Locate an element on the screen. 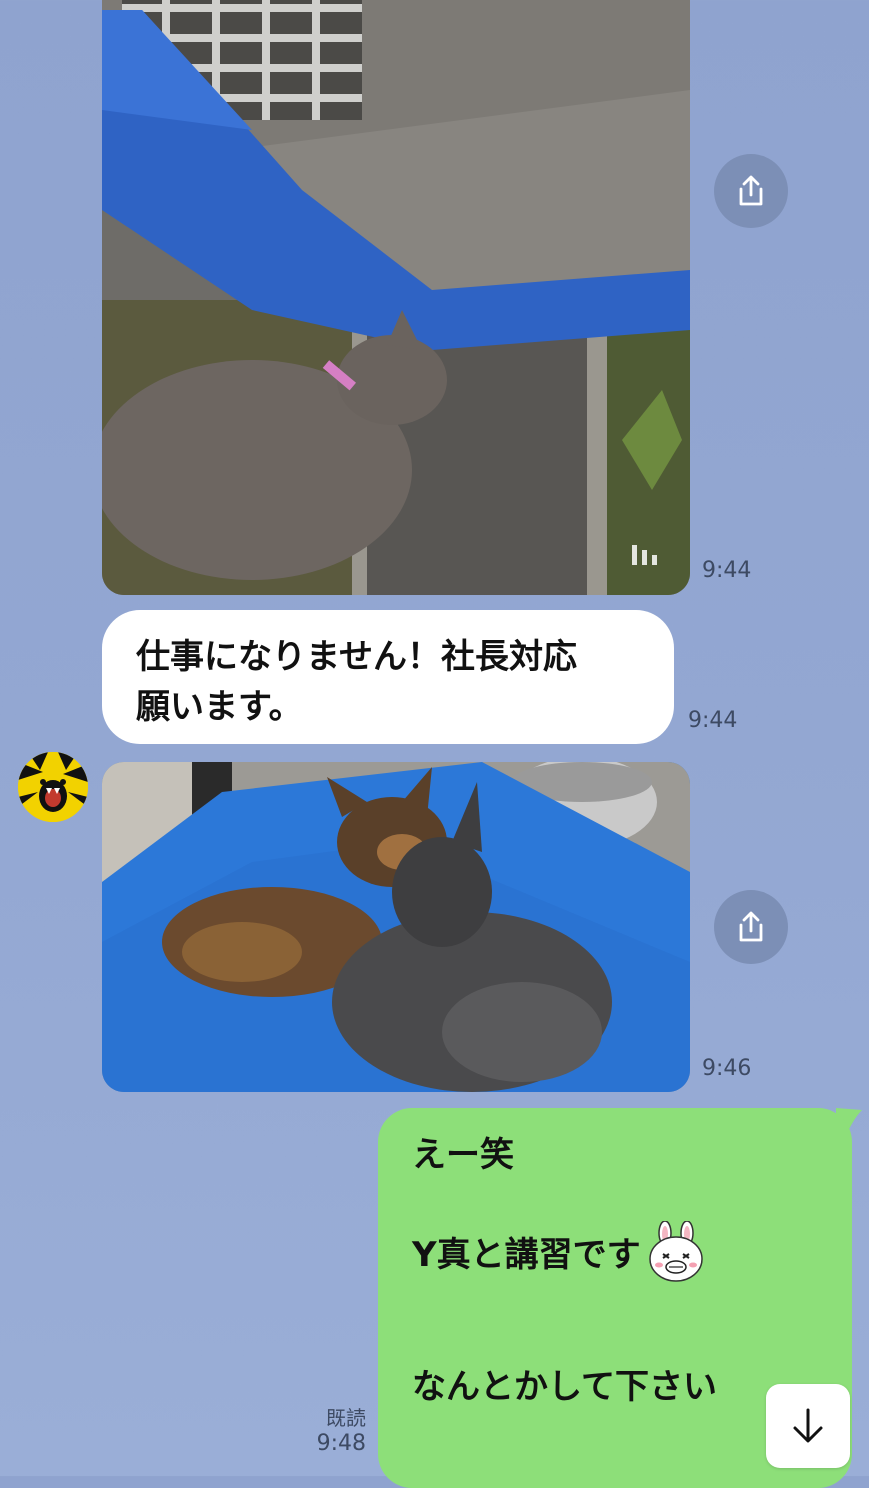 This screenshot has width=869, height=1488. message-time: 9:46 is located at coordinates (727, 1068).